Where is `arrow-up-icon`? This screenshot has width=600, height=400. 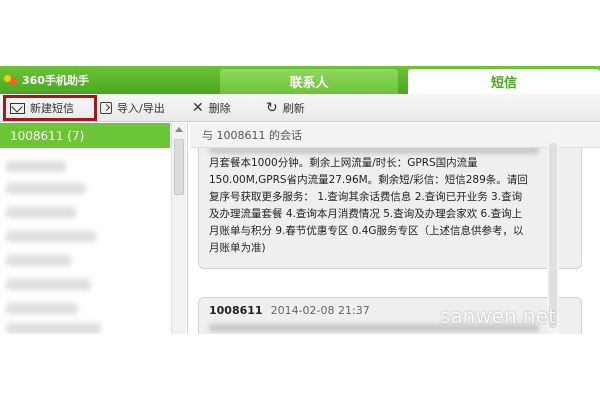 arrow-up-icon is located at coordinates (179, 129).